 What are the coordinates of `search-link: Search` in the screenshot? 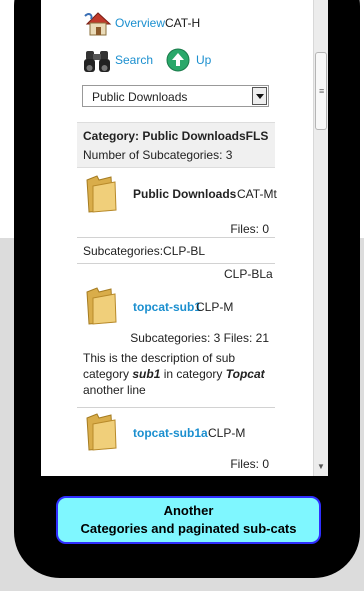 It's located at (134, 60).